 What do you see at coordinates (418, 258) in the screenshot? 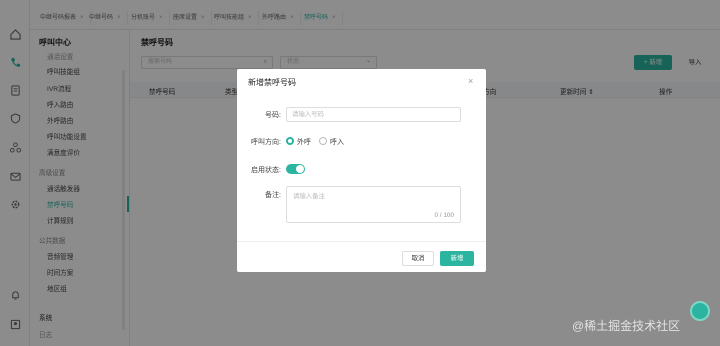
I see `cancel-button: 取消` at bounding box center [418, 258].